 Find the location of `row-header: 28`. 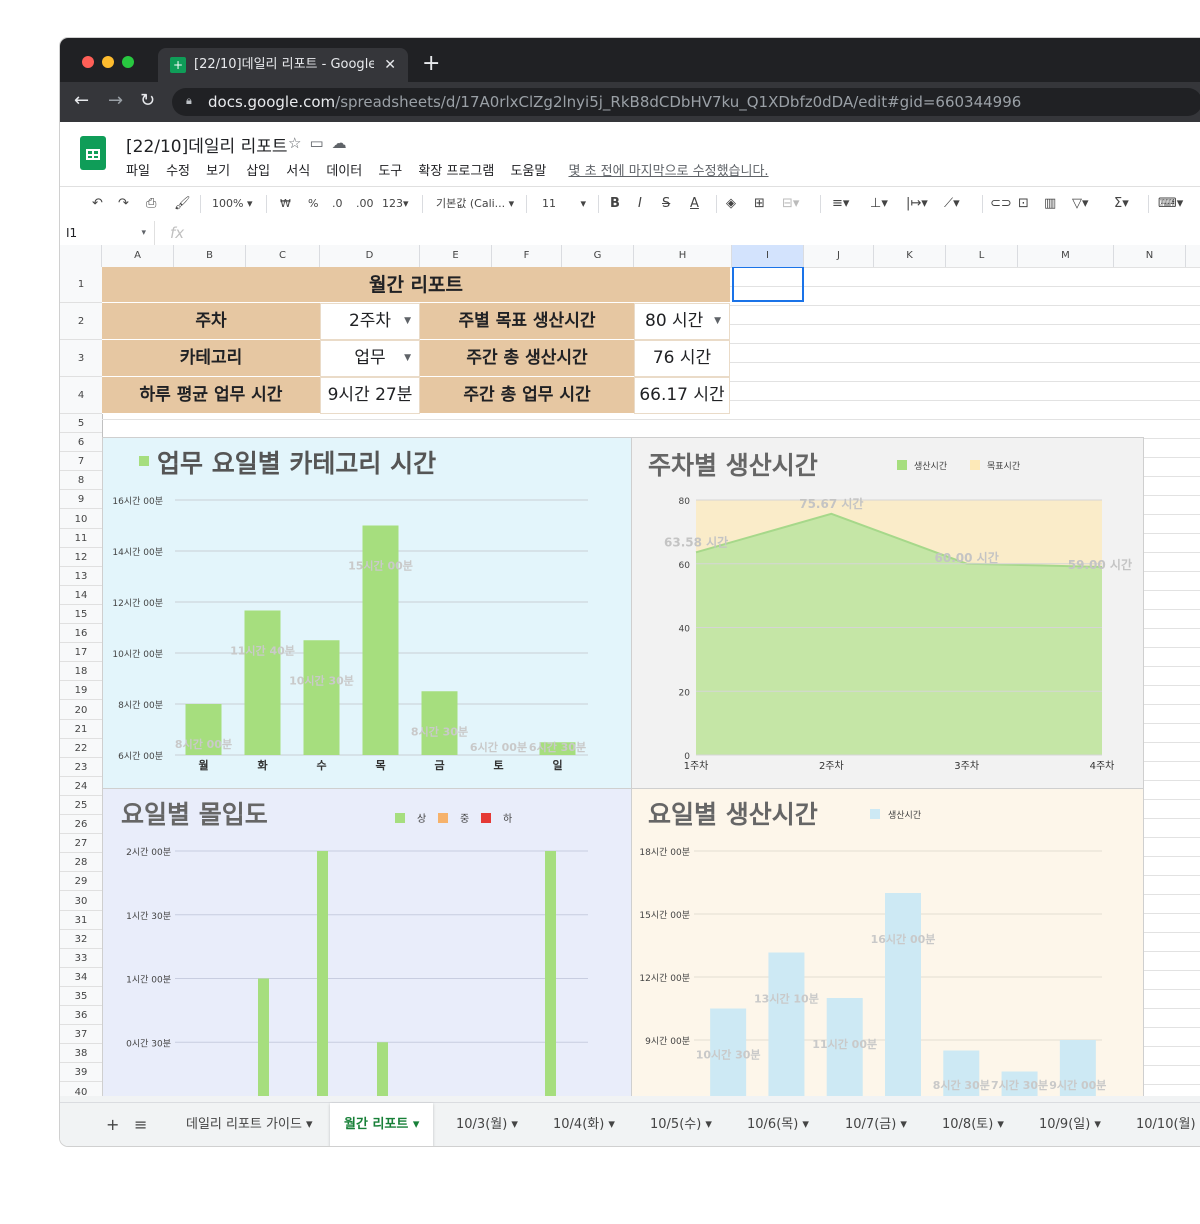

row-header: 28 is located at coordinates (81, 863).